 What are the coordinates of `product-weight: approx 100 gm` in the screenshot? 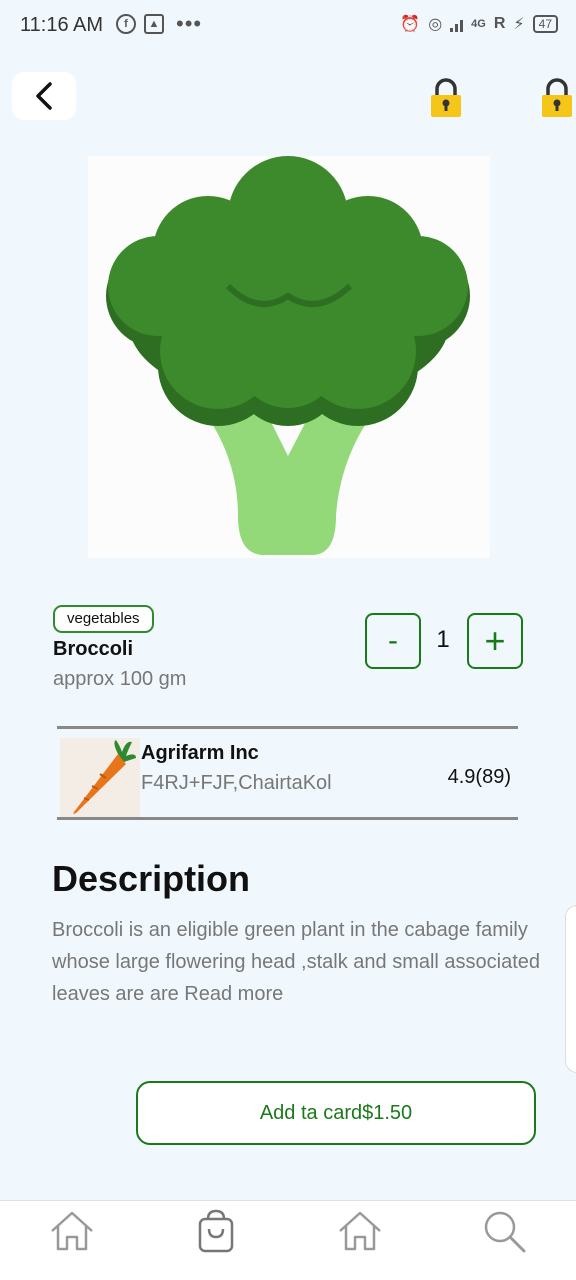 It's located at (120, 679).